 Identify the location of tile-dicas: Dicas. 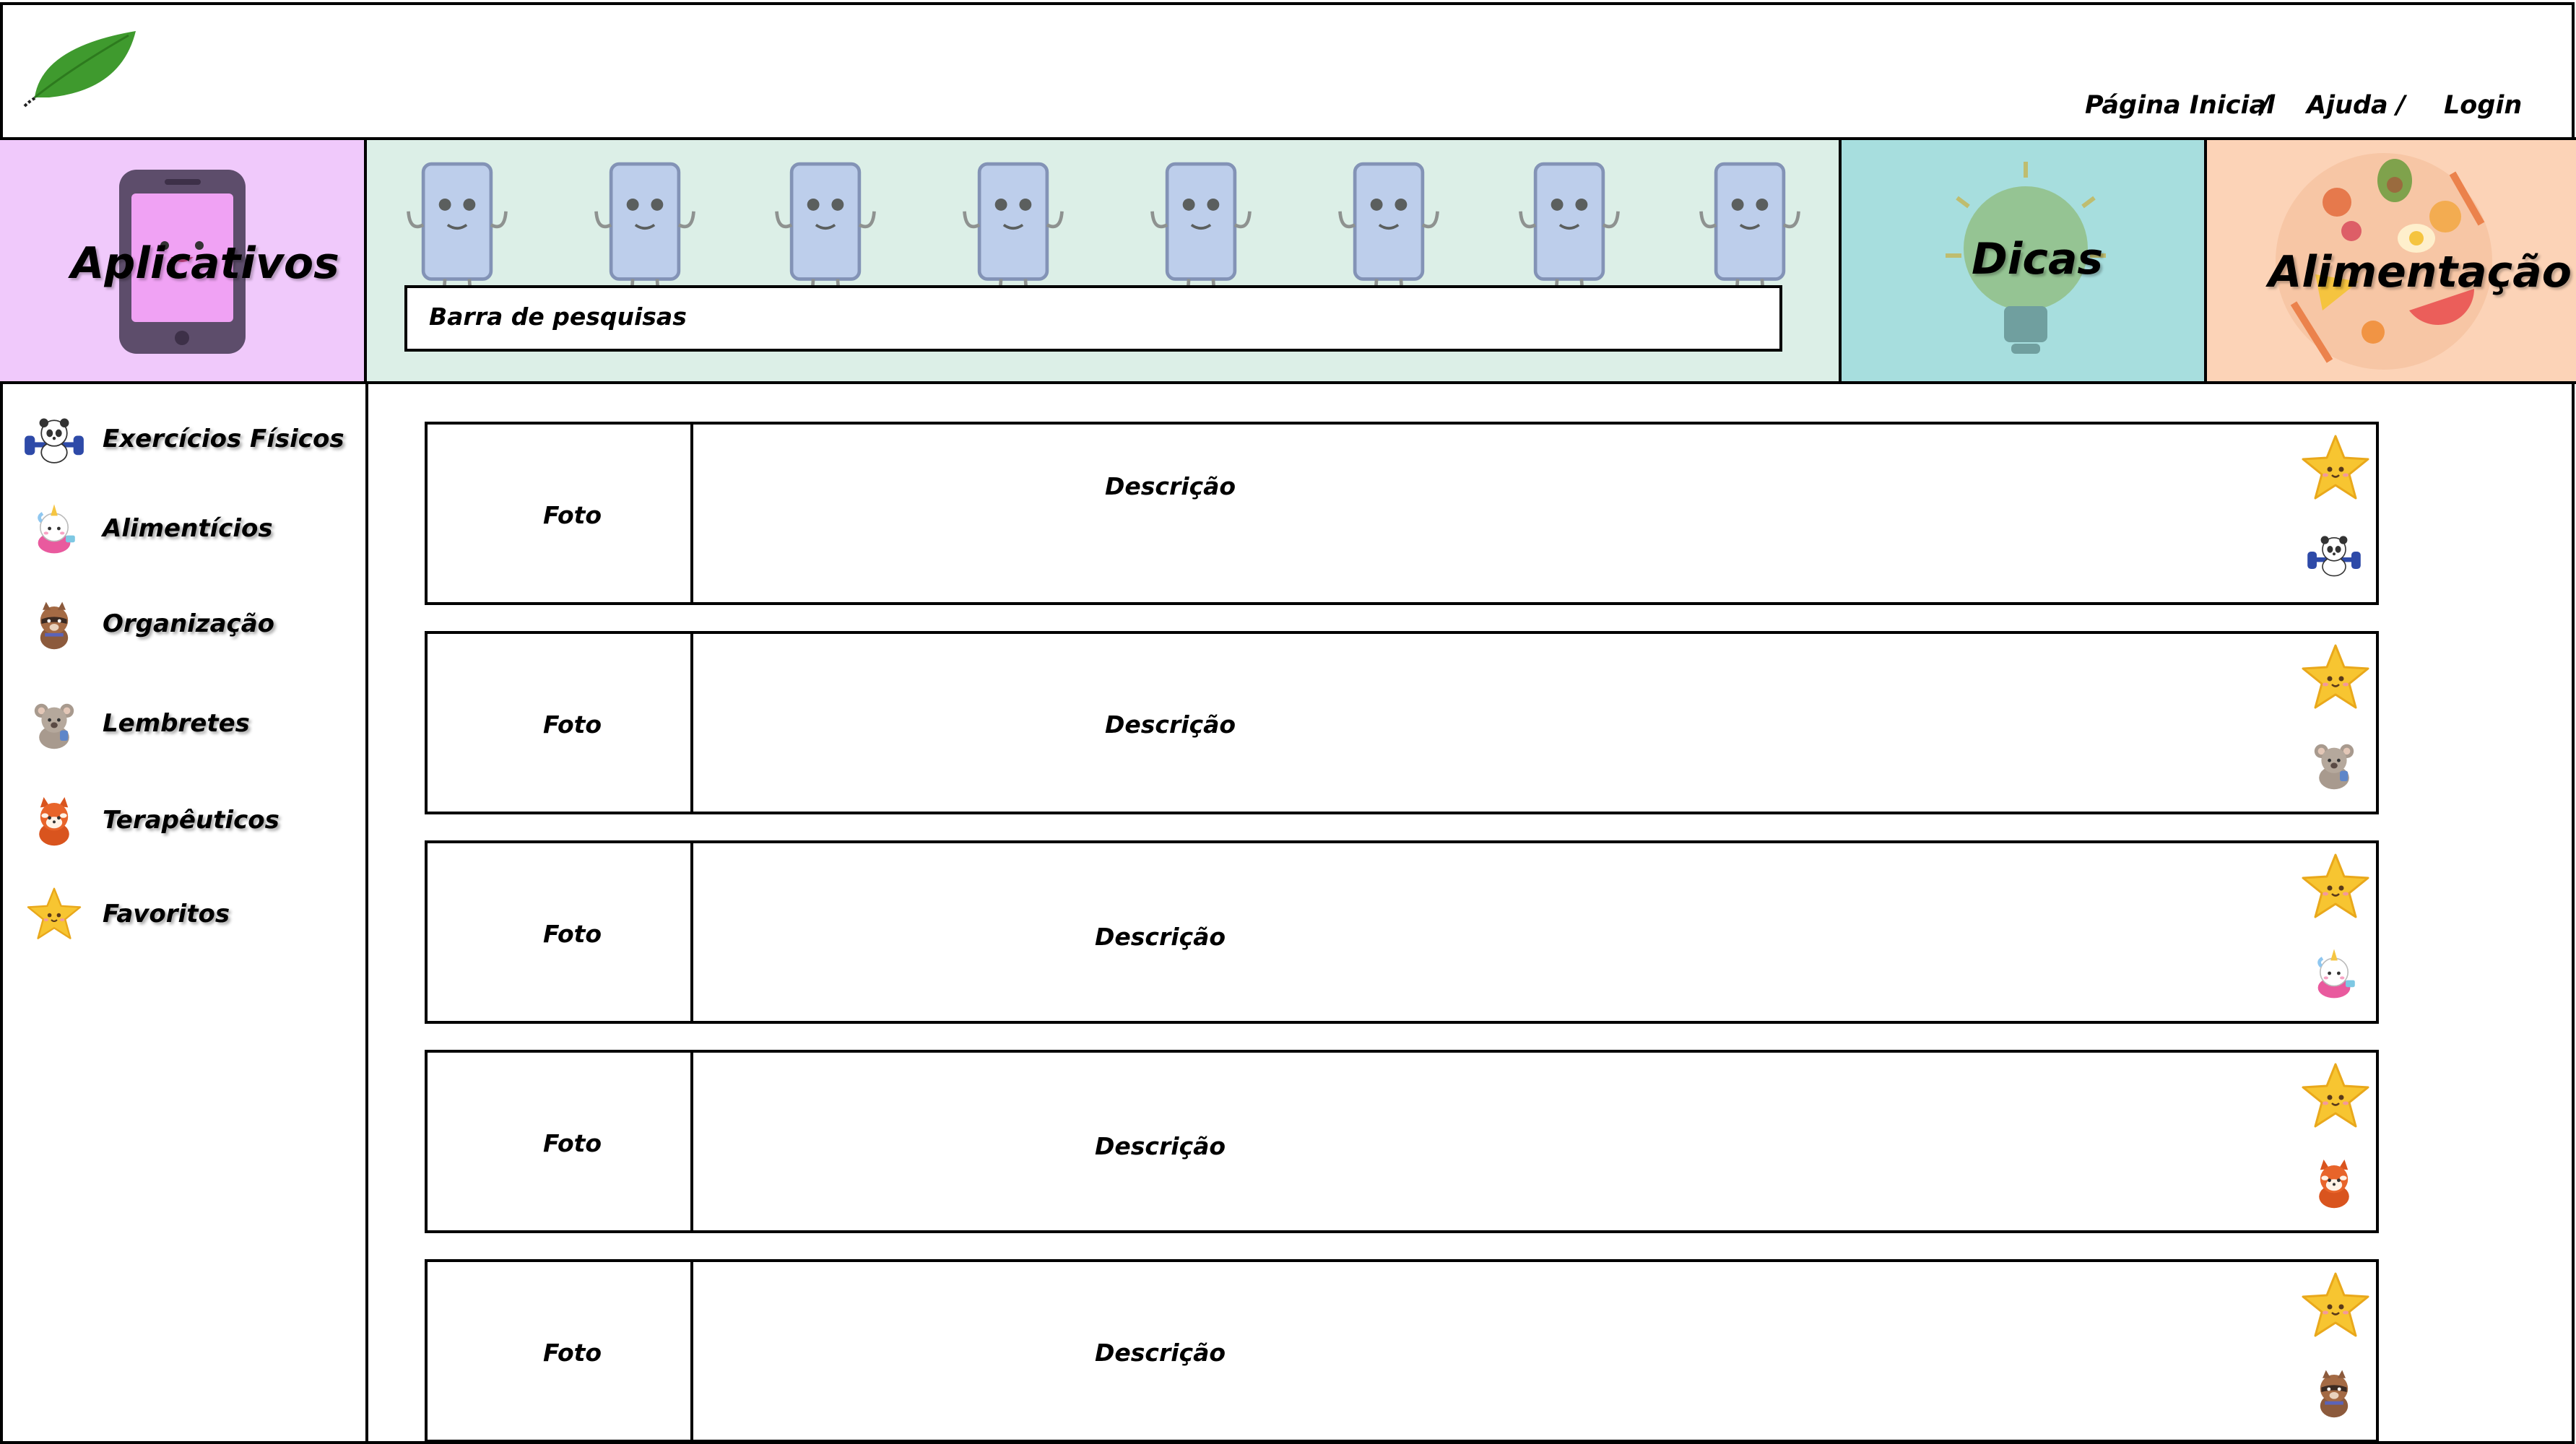
(2024, 260).